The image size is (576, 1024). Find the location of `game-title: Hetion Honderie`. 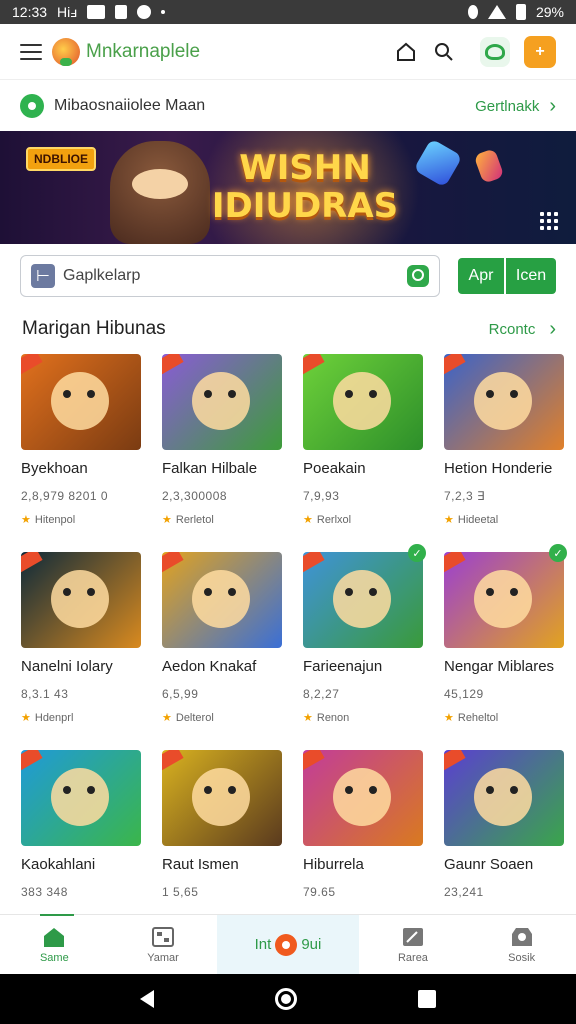

game-title: Hetion Honderie is located at coordinates (498, 468).